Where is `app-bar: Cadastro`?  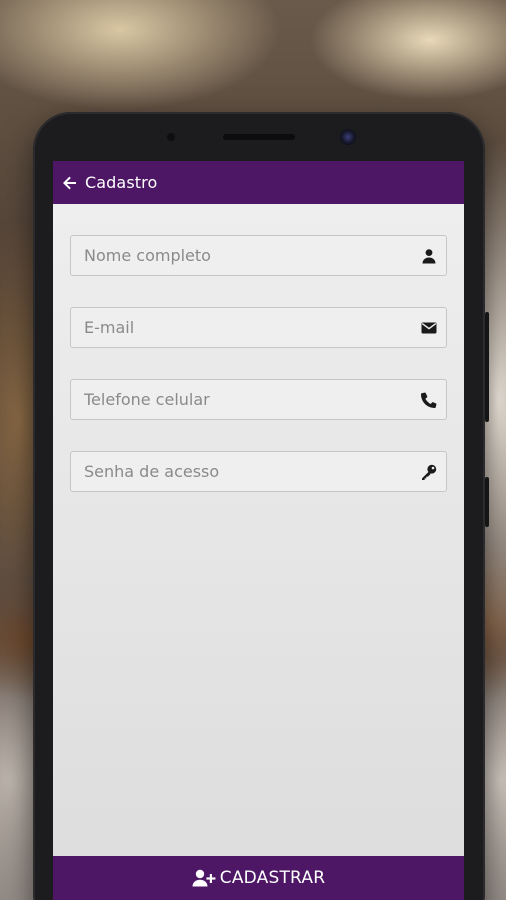
app-bar: Cadastro is located at coordinates (258, 182).